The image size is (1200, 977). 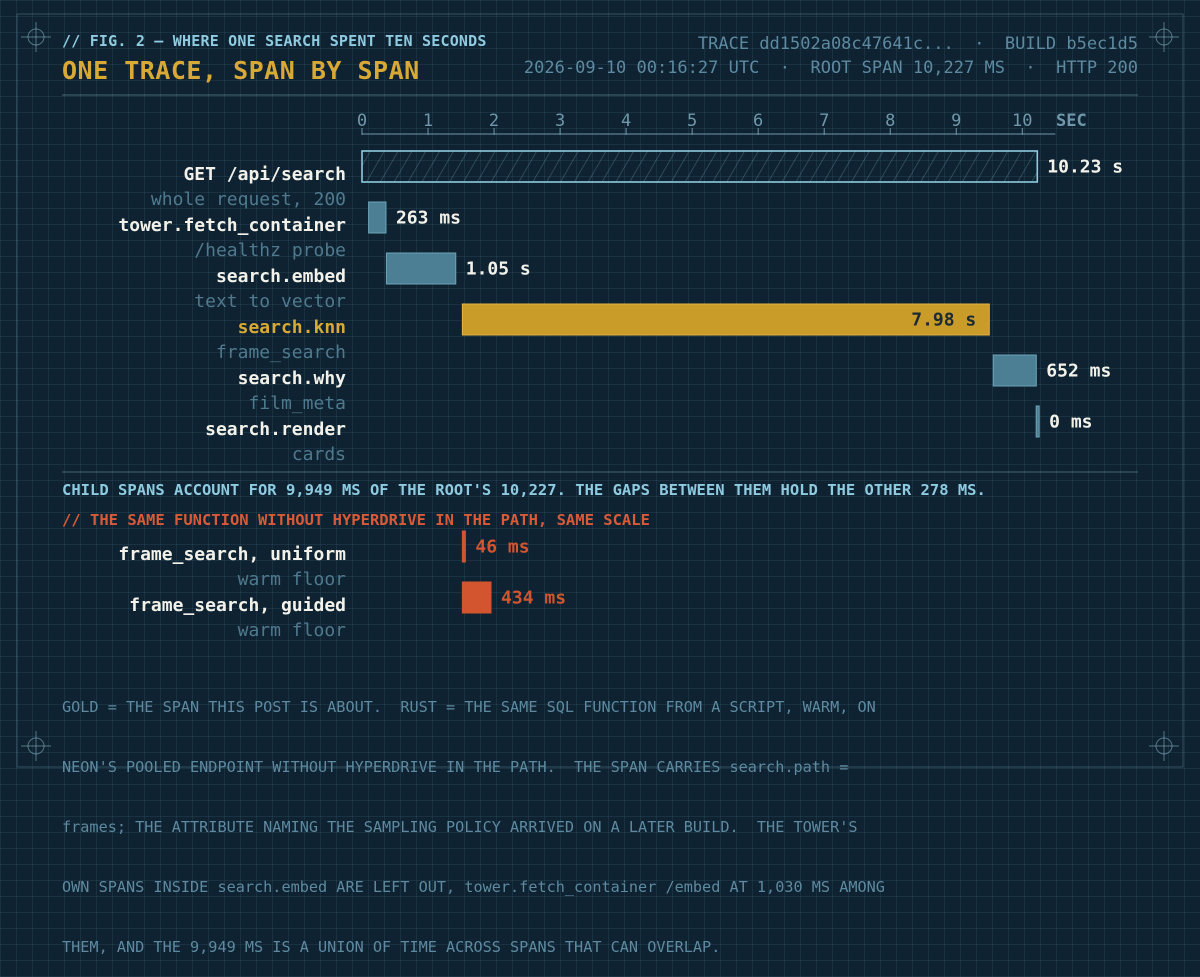 I want to click on x-tick-label: 7, so click(x=824, y=121).